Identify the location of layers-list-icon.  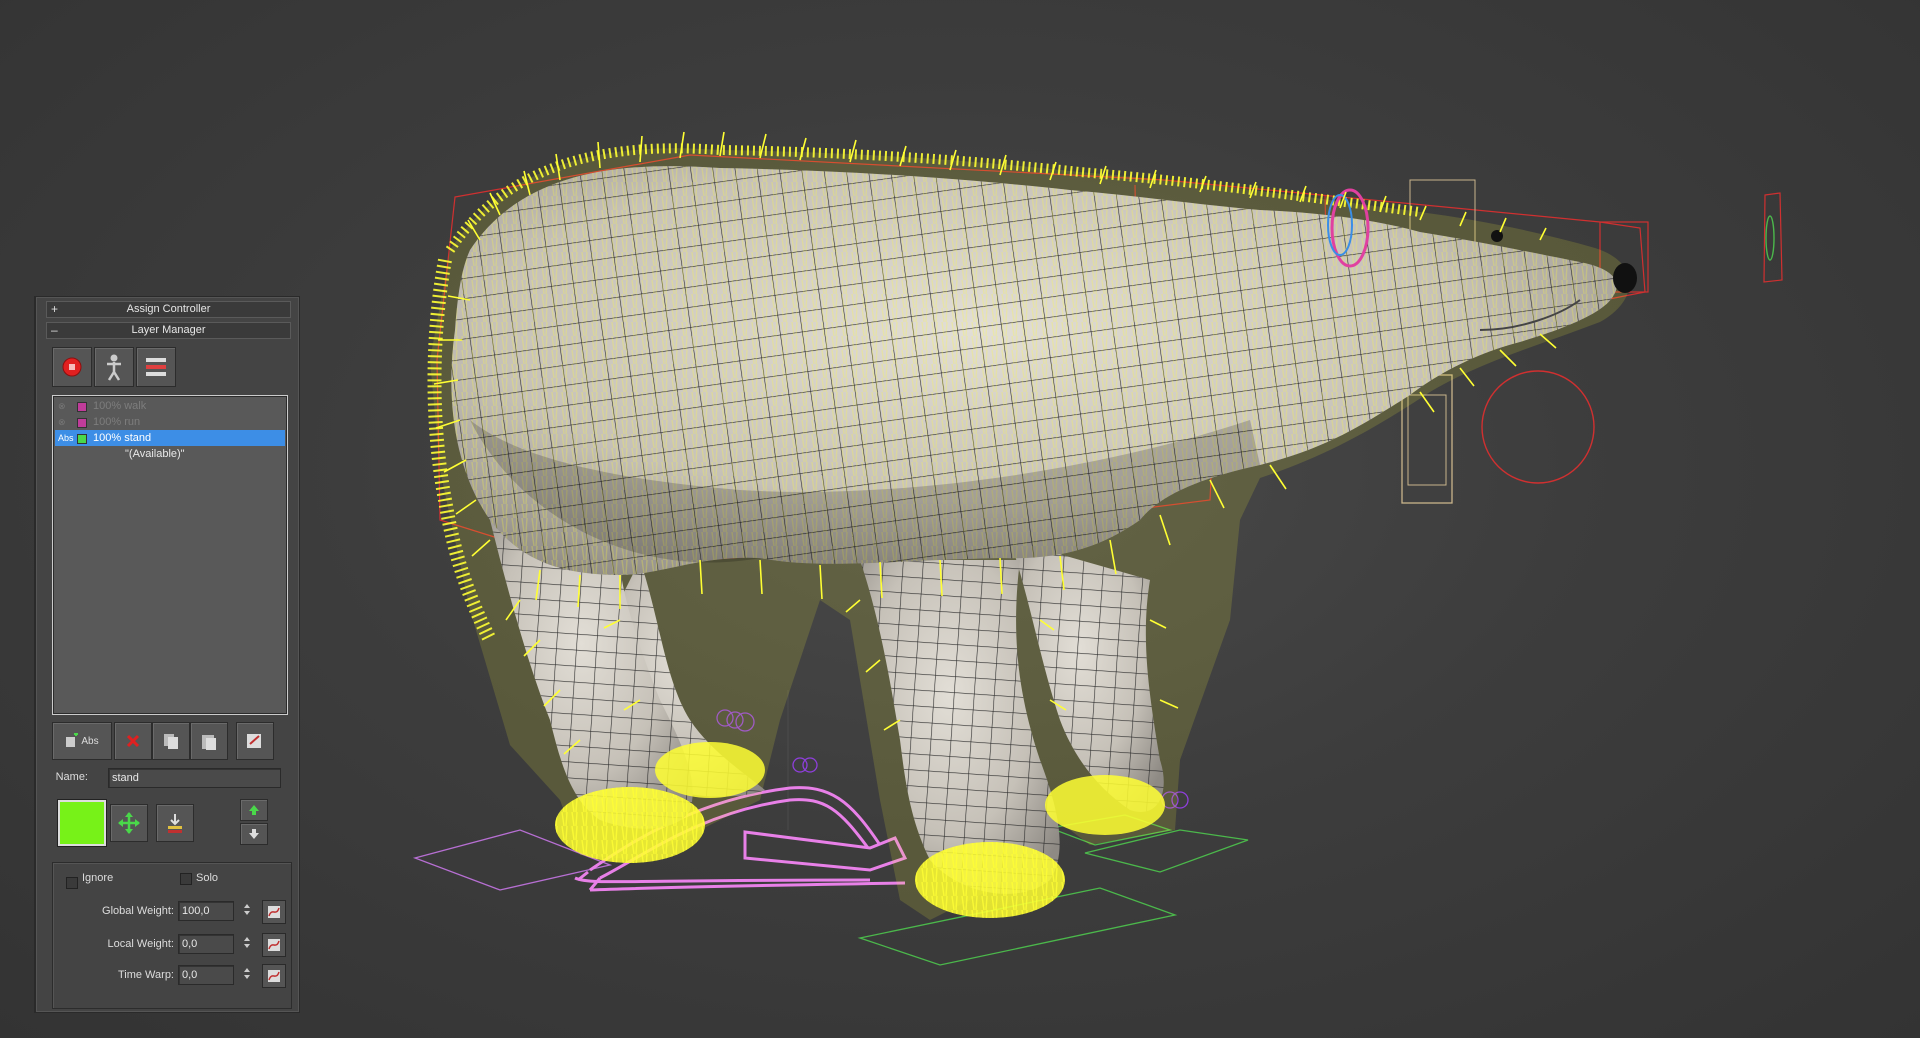
(156, 367).